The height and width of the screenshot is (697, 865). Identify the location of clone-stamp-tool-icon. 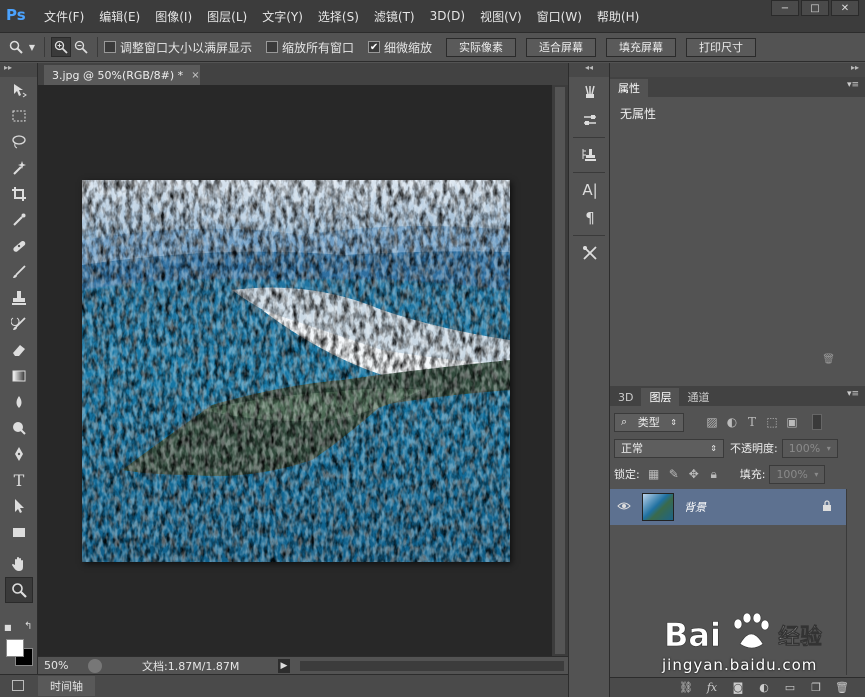
(19, 298).